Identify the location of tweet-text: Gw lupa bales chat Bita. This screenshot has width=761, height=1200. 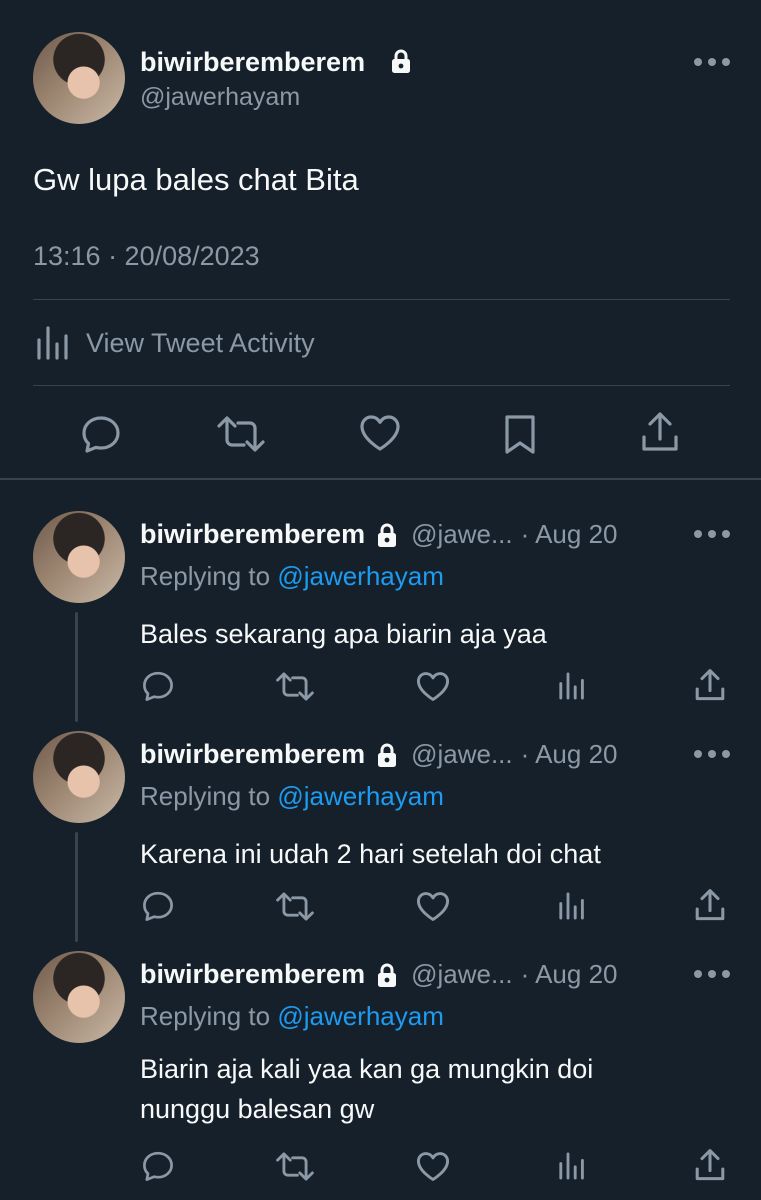
(196, 179).